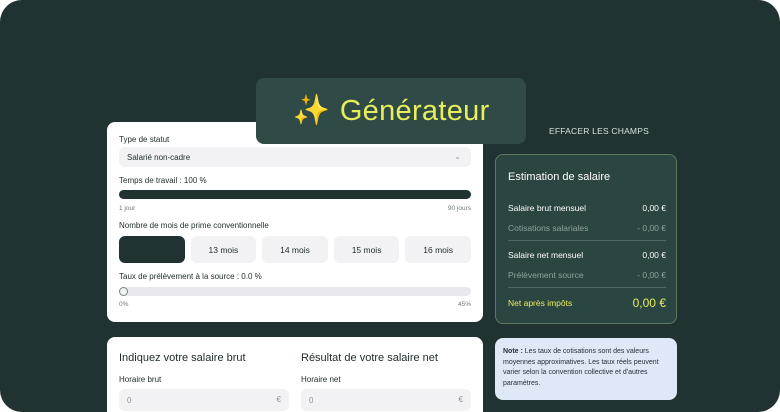 This screenshot has width=780, height=412. Describe the element at coordinates (123, 291) in the screenshot. I see `withholding-slider-handle` at that location.